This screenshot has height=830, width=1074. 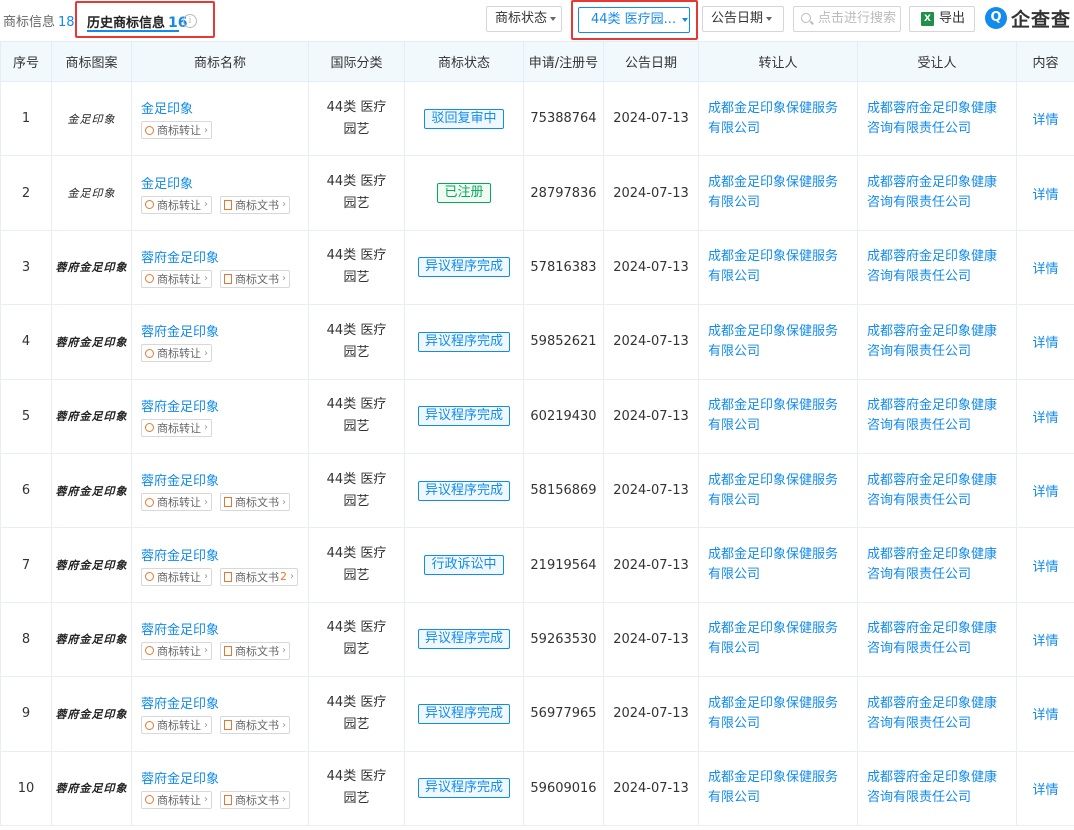 I want to click on tab-history-trademark-info: 历史商标信息 16 i, so click(x=145, y=19).